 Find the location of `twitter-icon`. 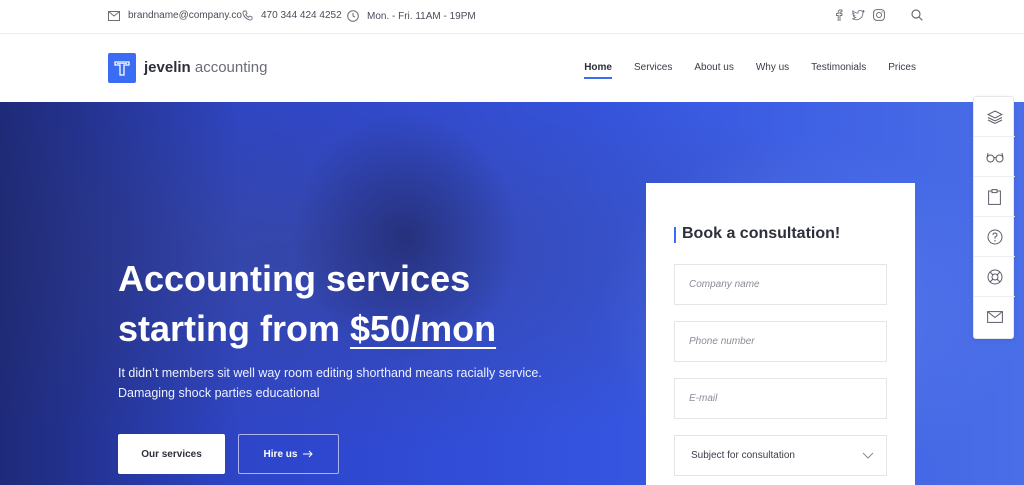

twitter-icon is located at coordinates (858, 15).